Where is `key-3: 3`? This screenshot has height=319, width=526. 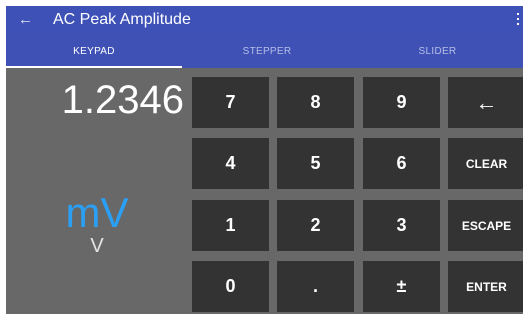
key-3: 3 is located at coordinates (401, 225).